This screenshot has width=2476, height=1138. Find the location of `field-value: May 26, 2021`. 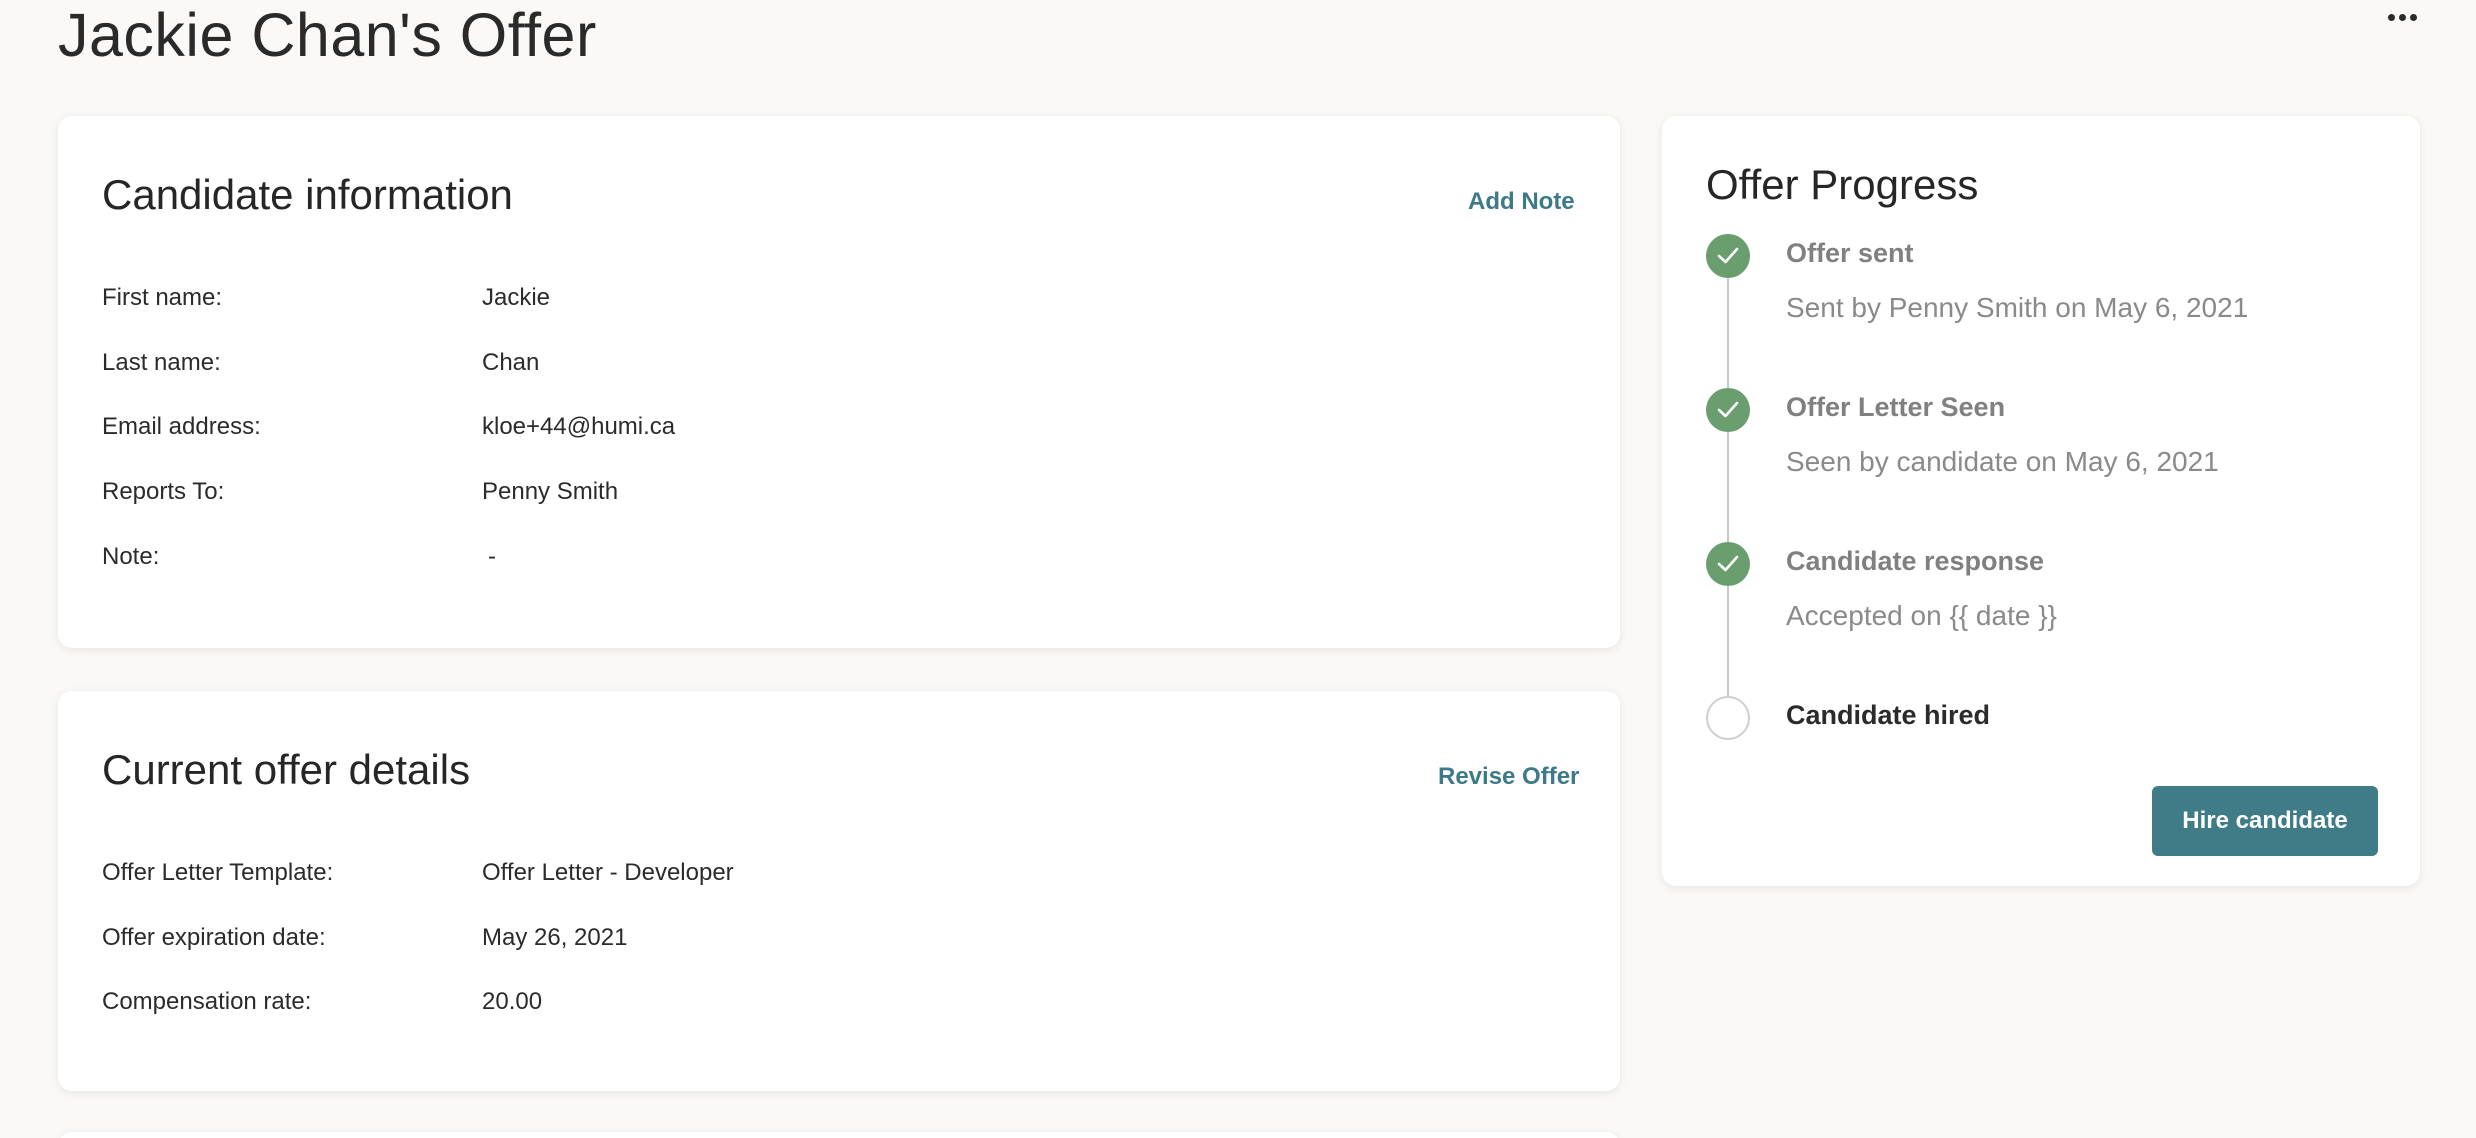

field-value: May 26, 2021 is located at coordinates (555, 937).